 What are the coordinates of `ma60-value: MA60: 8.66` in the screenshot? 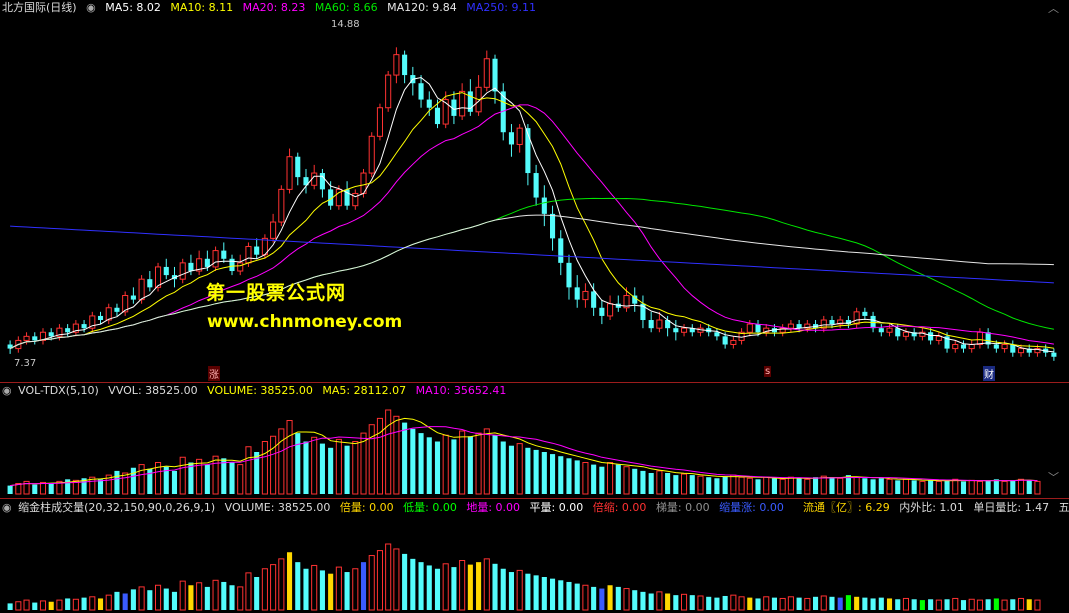 It's located at (346, 7).